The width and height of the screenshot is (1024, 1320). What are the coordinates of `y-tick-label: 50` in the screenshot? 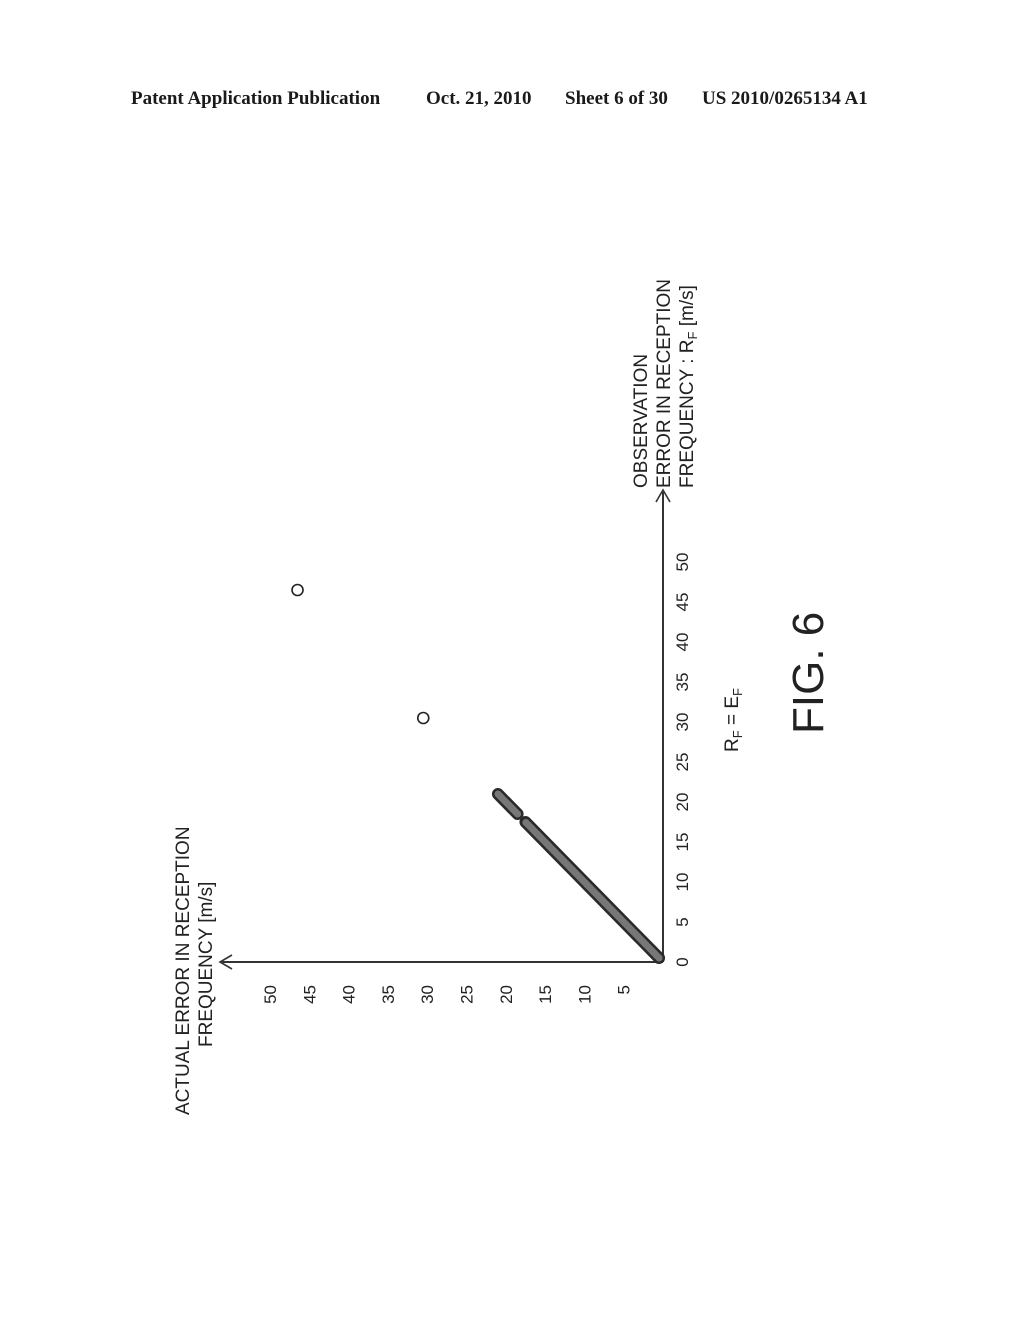 It's located at (270, 994).